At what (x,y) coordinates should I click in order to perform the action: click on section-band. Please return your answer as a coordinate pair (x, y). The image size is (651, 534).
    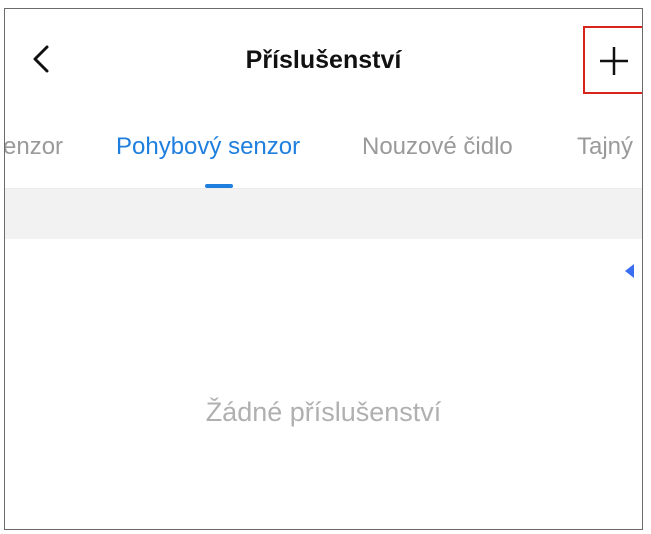
    Looking at the image, I should click on (323, 214).